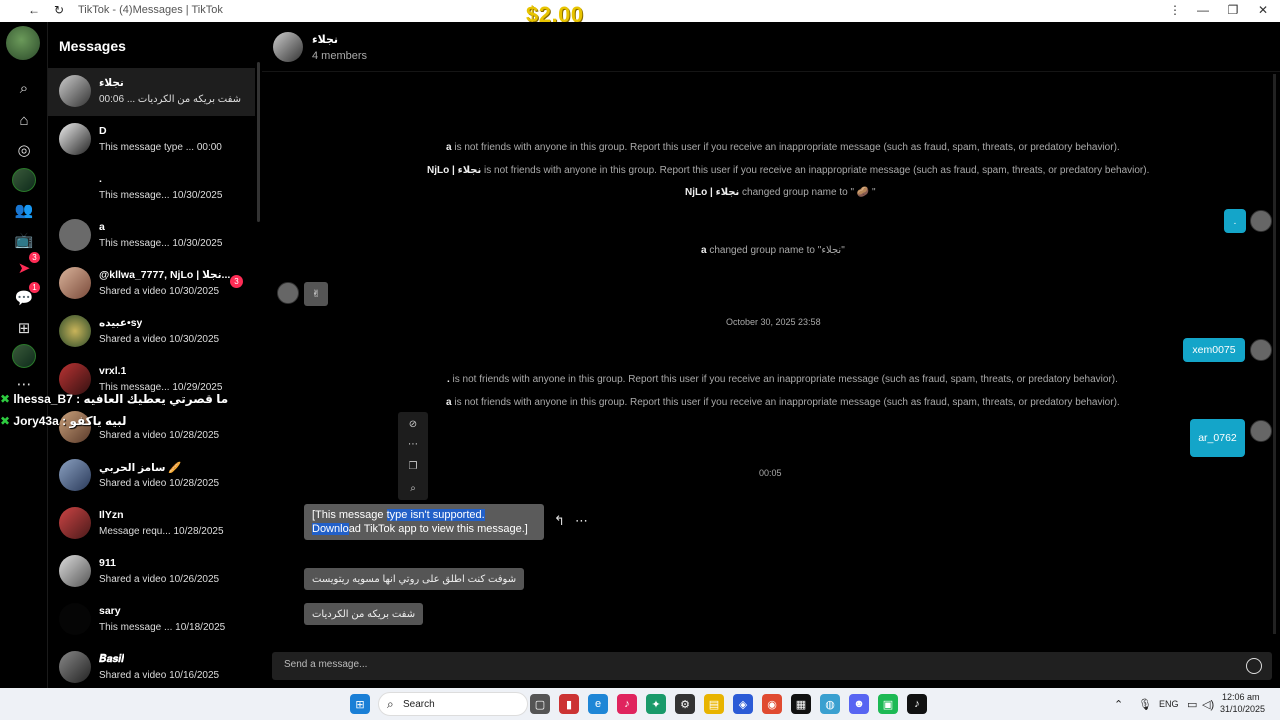  I want to click on profile-avatar, so click(24, 356).